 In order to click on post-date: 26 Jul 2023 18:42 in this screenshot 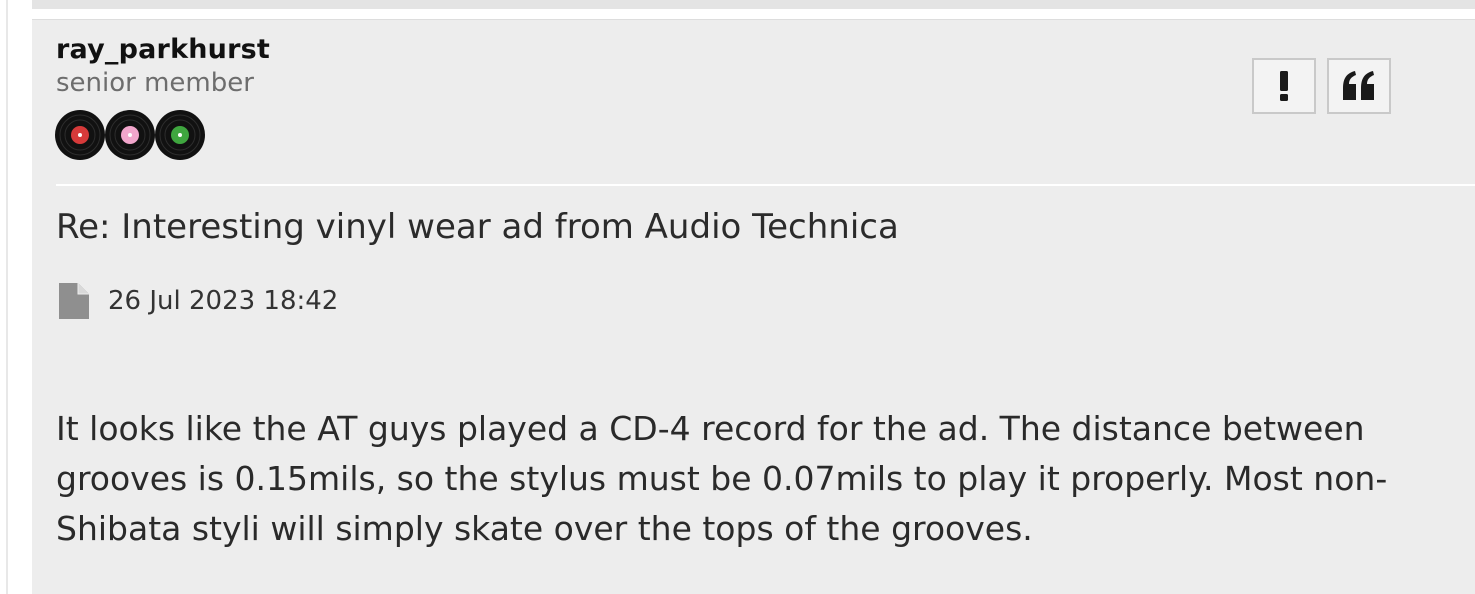, I will do `click(223, 301)`.